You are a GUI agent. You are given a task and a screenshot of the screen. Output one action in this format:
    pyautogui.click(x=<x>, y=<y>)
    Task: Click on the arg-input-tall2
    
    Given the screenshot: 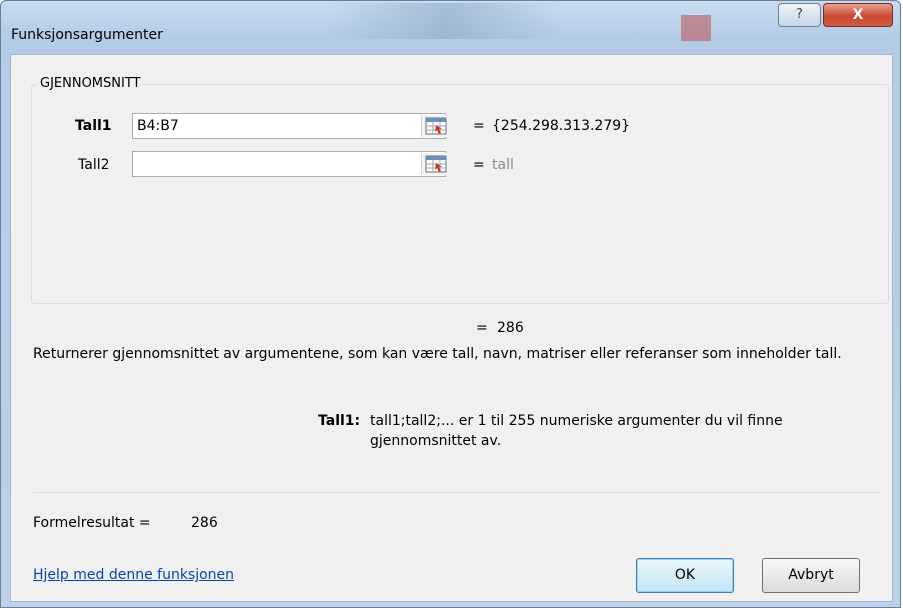 What is the action you would take?
    pyautogui.click(x=289, y=164)
    